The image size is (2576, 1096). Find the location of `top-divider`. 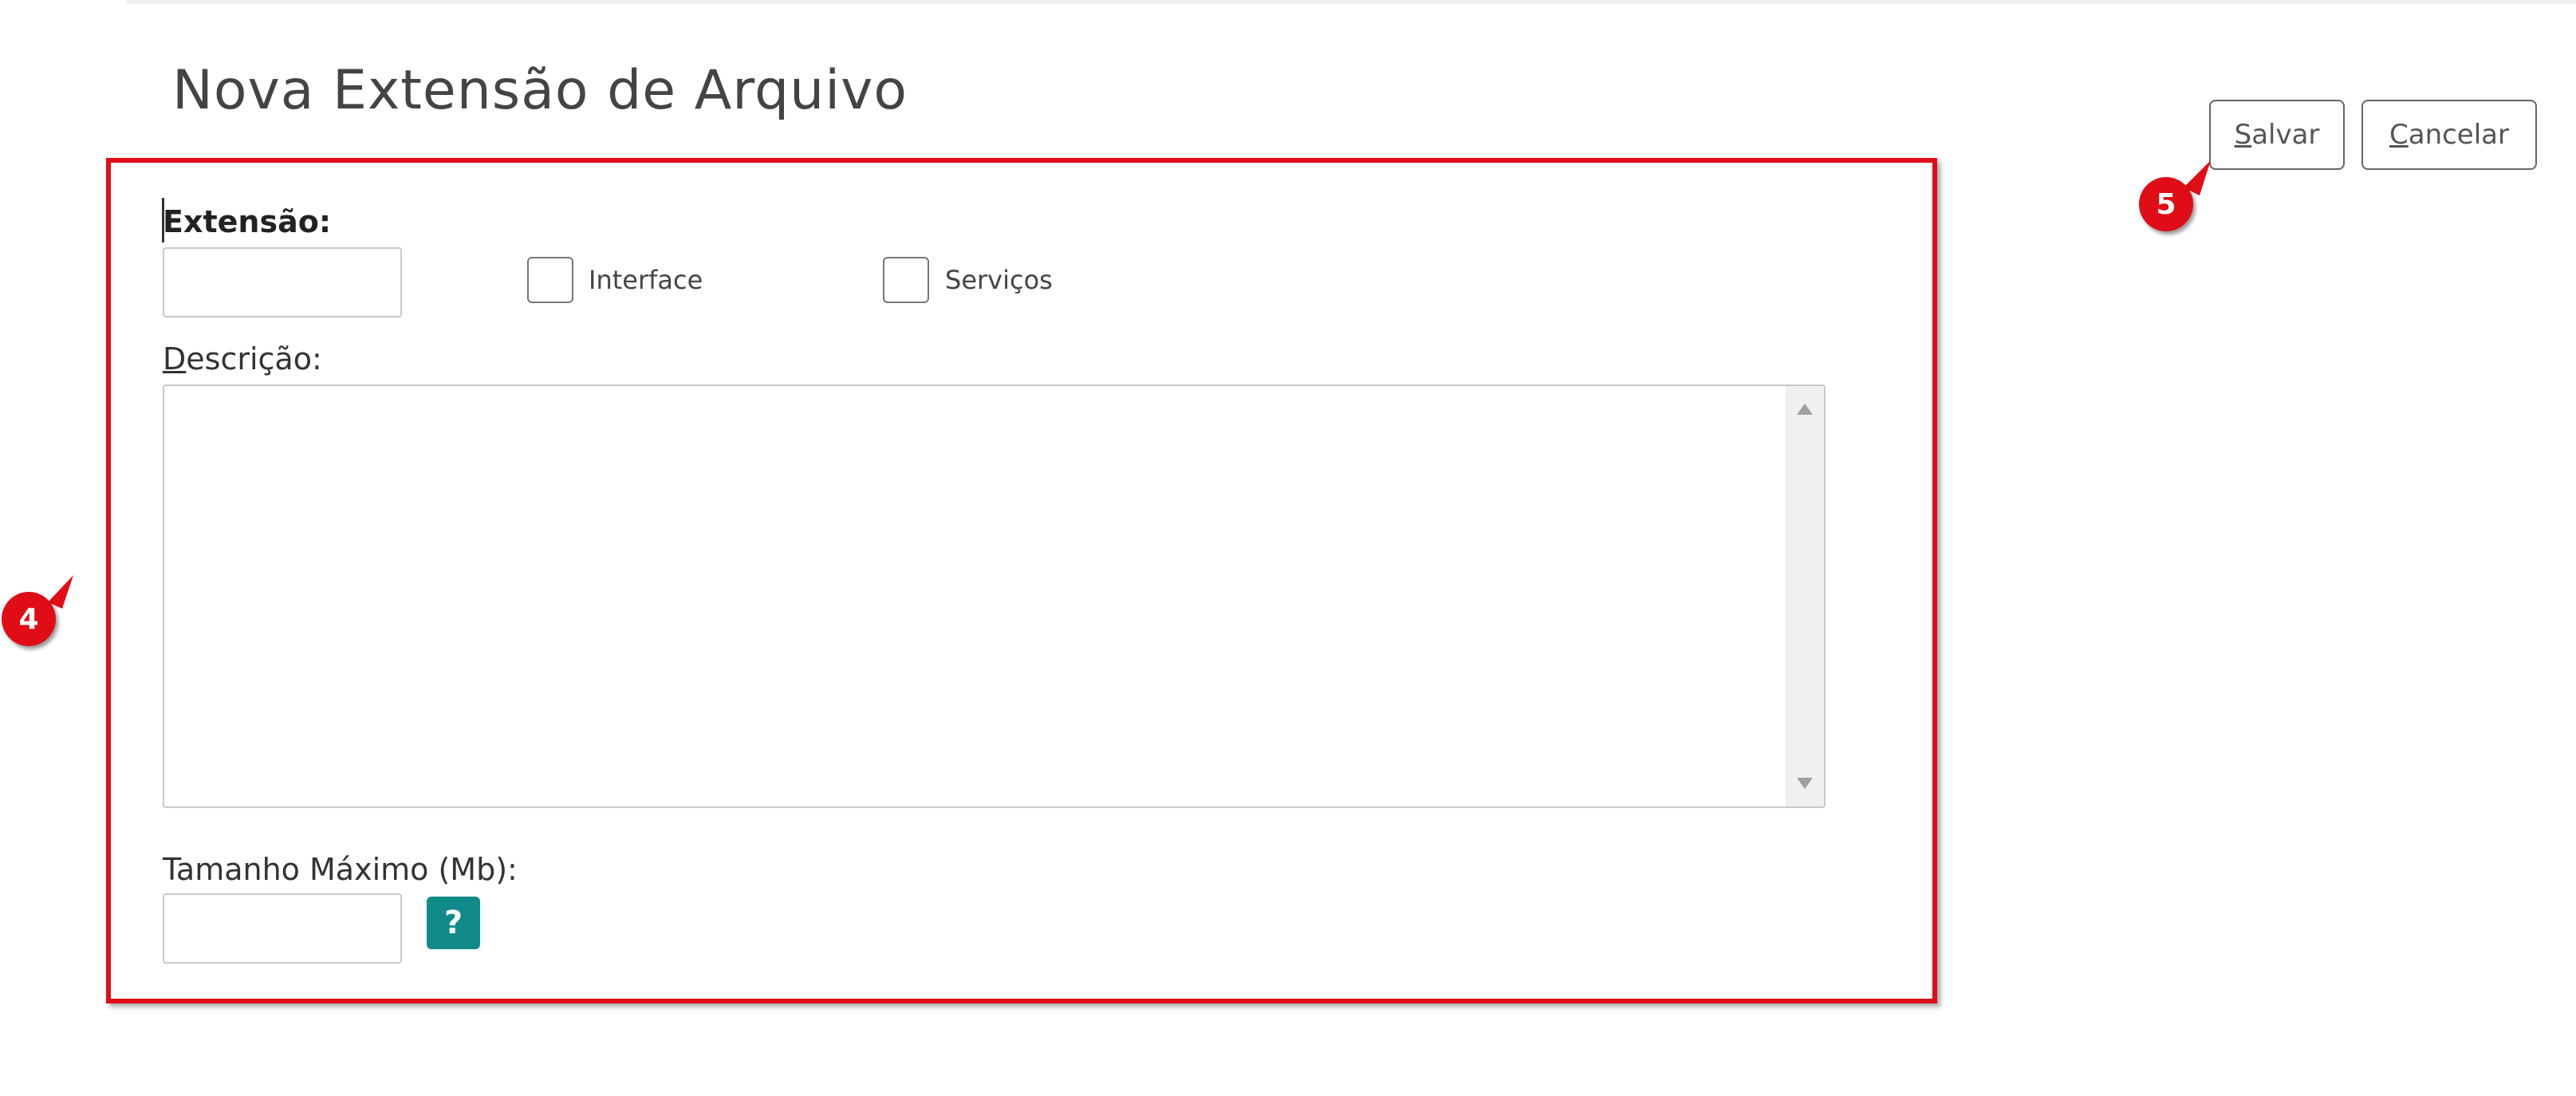

top-divider is located at coordinates (1351, 2).